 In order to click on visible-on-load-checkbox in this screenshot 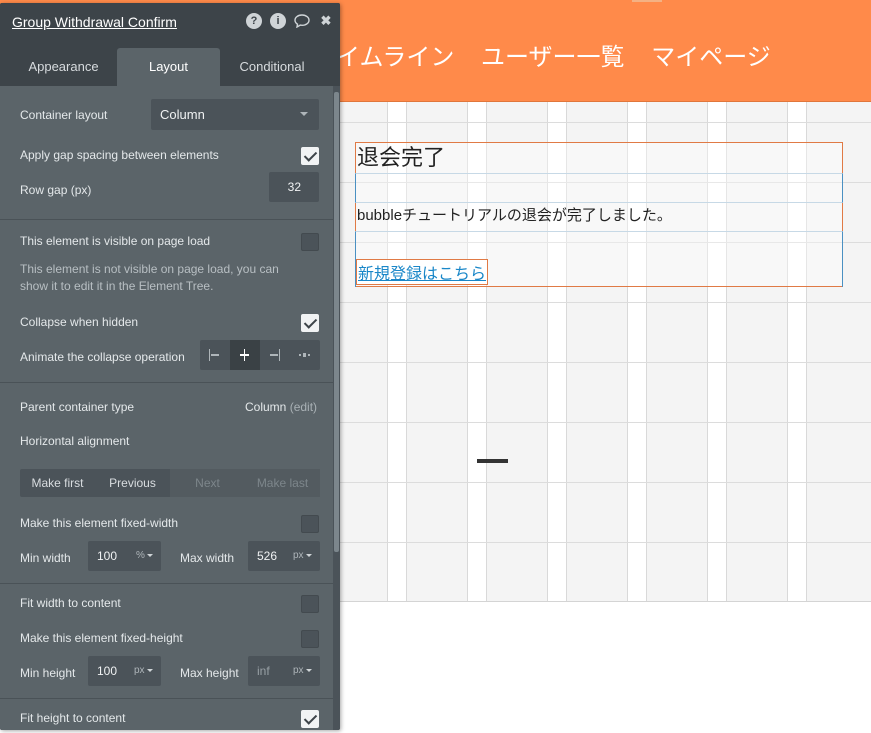, I will do `click(310, 242)`.